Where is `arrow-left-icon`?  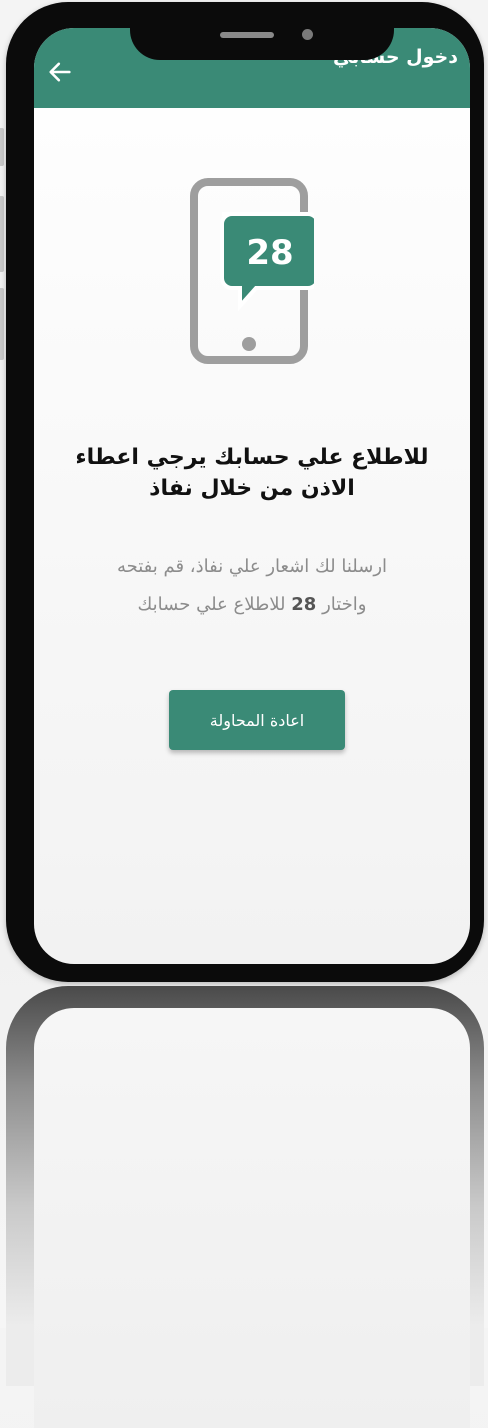
arrow-left-icon is located at coordinates (60, 72).